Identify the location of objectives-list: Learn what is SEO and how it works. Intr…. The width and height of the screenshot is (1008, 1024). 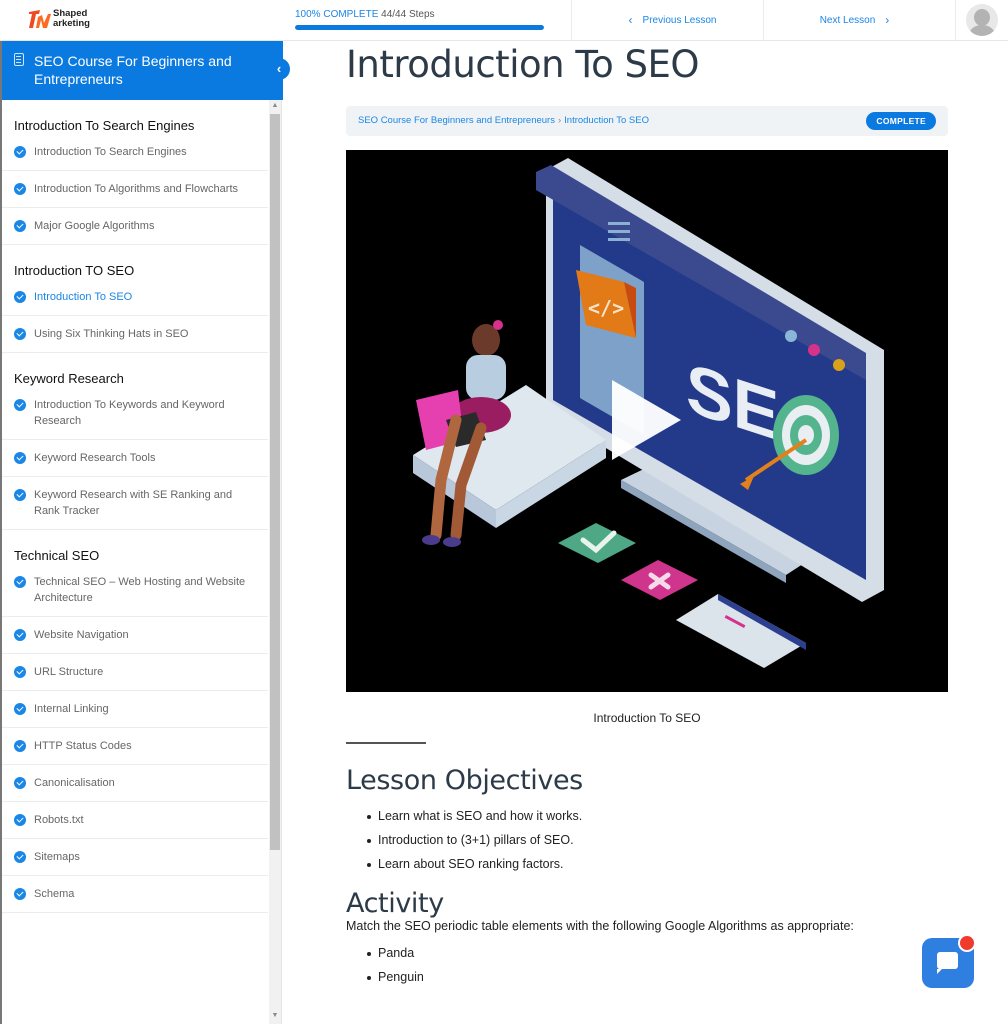
(647, 840).